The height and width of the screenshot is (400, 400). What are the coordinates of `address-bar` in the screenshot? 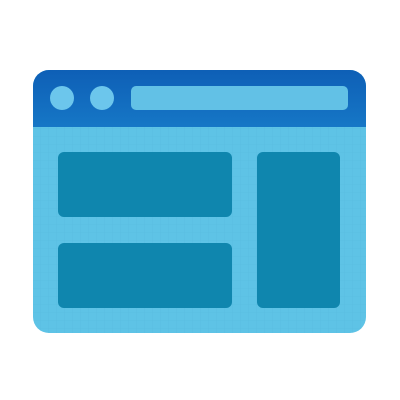 It's located at (239, 98).